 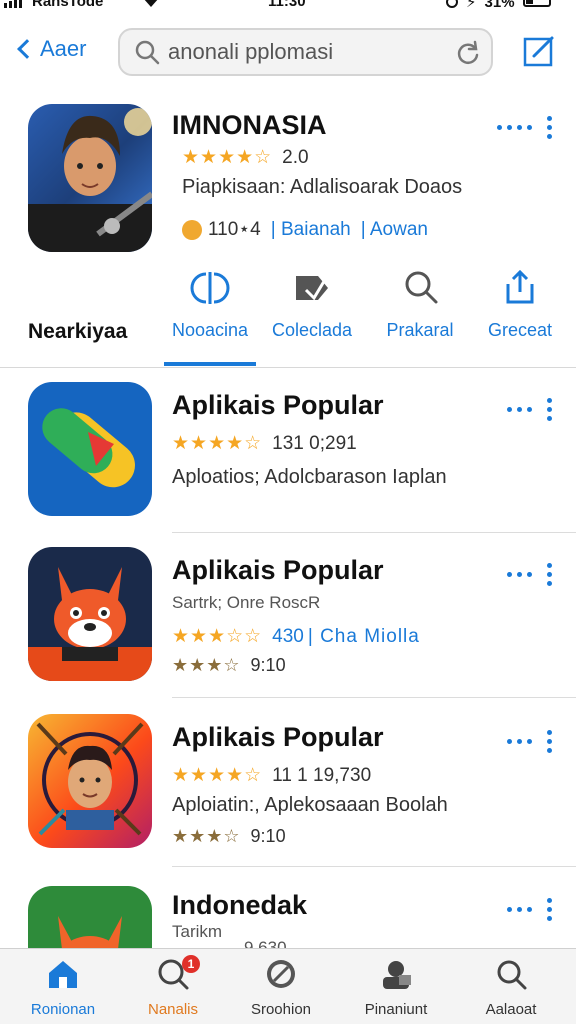 What do you see at coordinates (265, 943) in the screenshot?
I see `rating-value: 9 630` at bounding box center [265, 943].